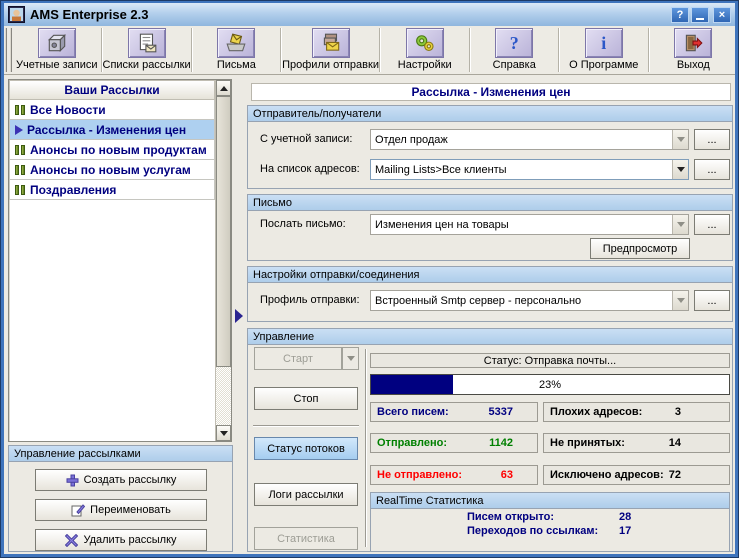 This screenshot has width=739, height=558. I want to click on send-profile-combobox: Встроенный Smtp сервер - персонально, so click(529, 300).